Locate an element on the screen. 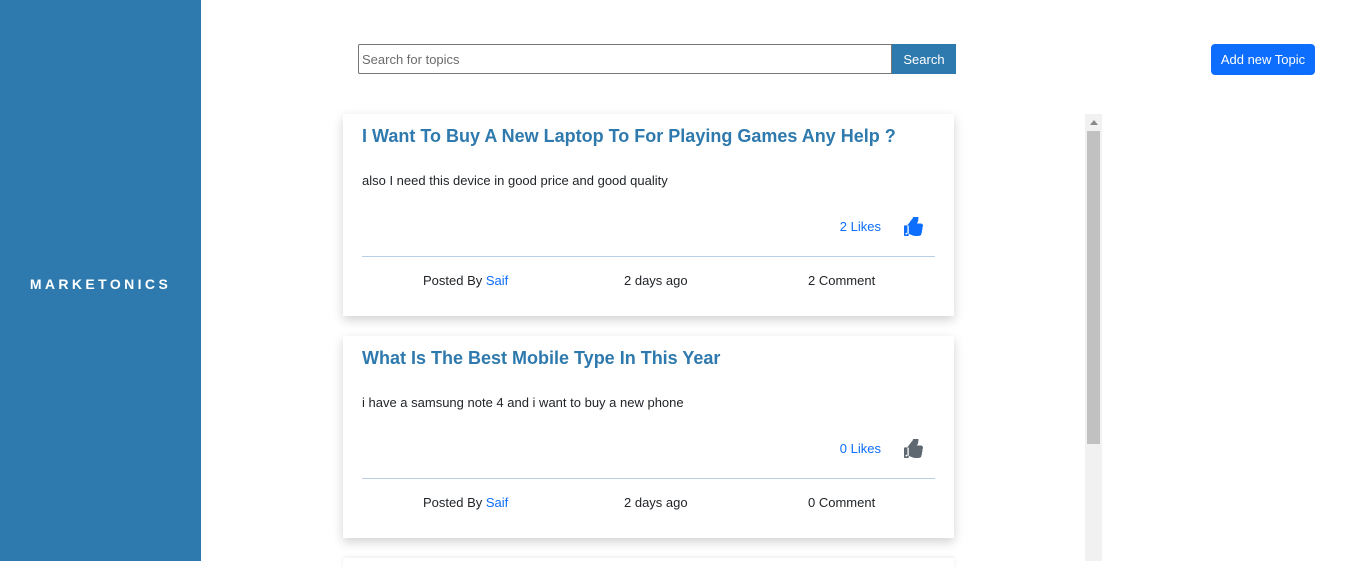  search-bar: Search is located at coordinates (657, 59).